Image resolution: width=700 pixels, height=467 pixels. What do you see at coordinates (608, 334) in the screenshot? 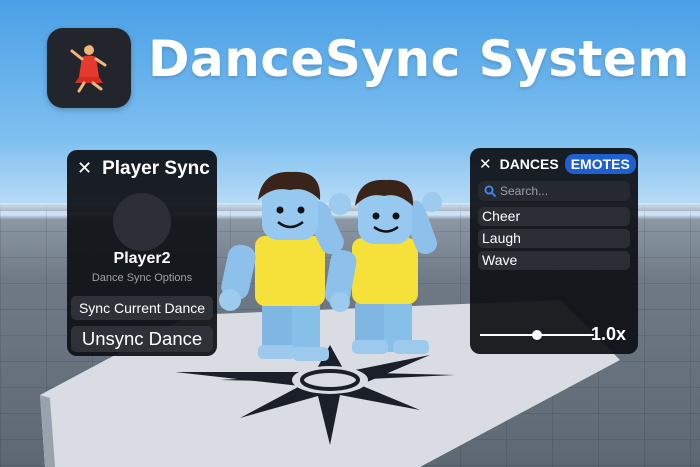
I see `speed-value: 1.0x` at bounding box center [608, 334].